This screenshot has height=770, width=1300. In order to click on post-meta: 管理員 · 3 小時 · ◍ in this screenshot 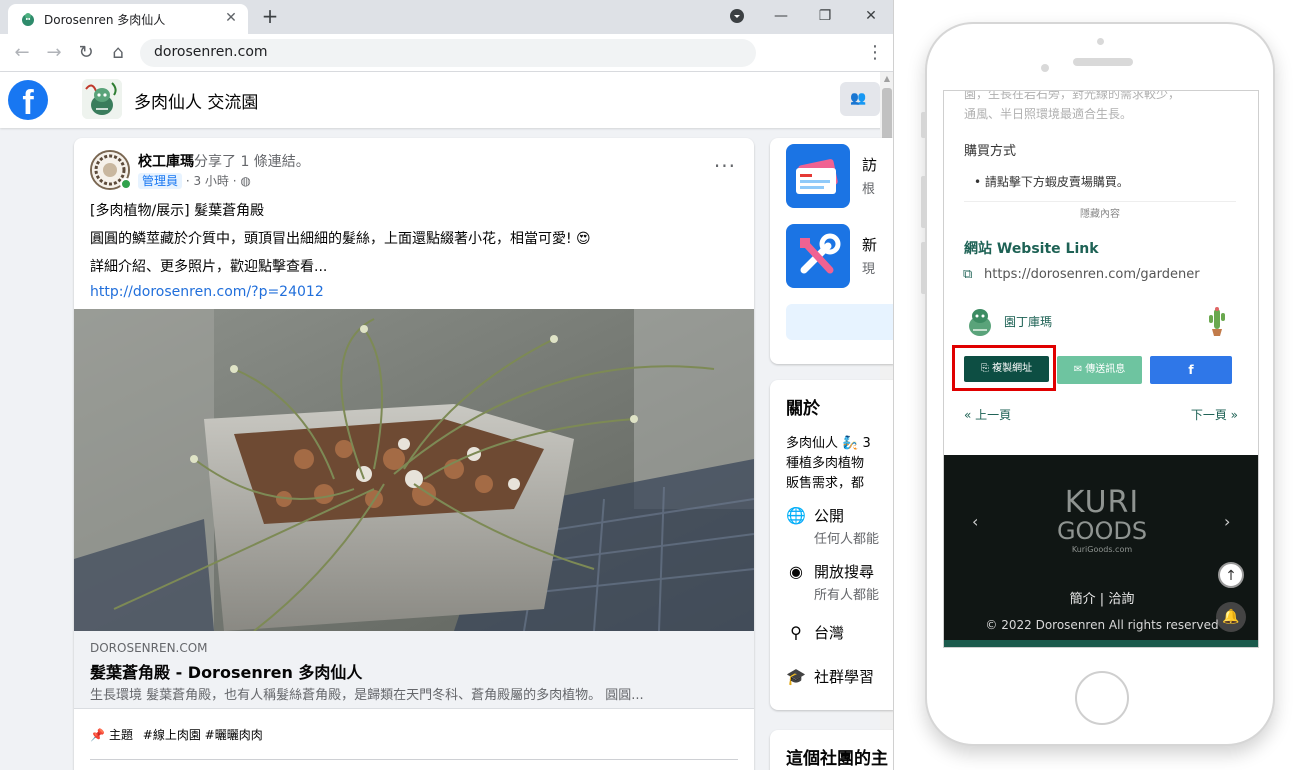, I will do `click(194, 180)`.